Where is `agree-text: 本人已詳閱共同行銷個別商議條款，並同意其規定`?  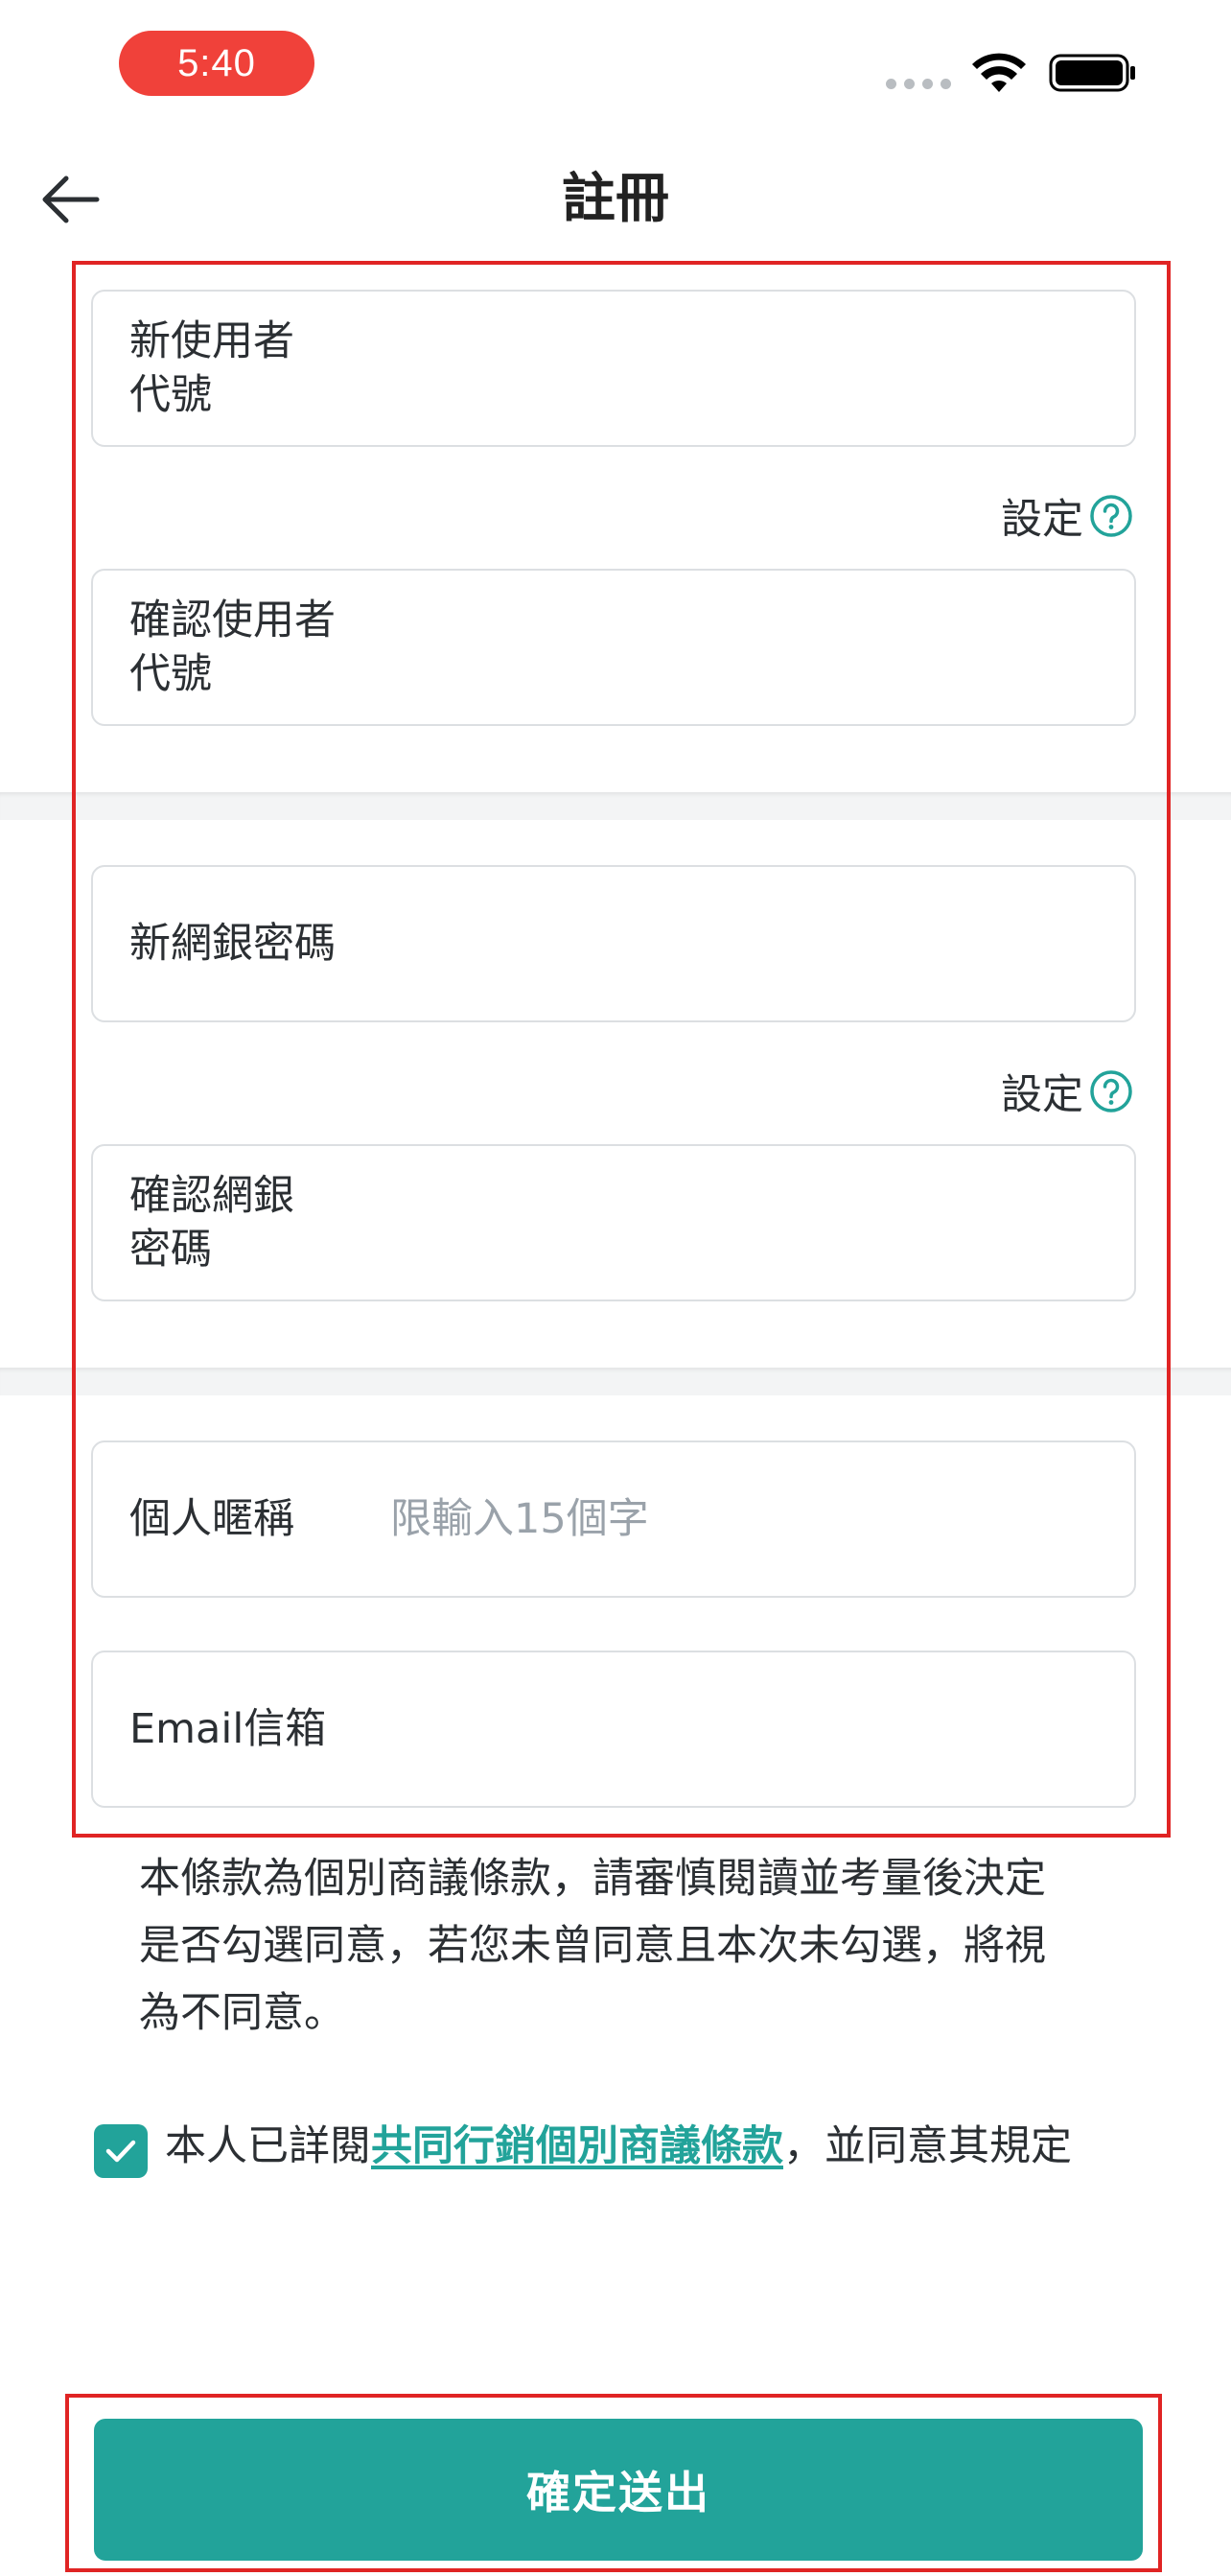 agree-text: 本人已詳閱共同行銷個別商議條款，並同意其規定 is located at coordinates (618, 2146).